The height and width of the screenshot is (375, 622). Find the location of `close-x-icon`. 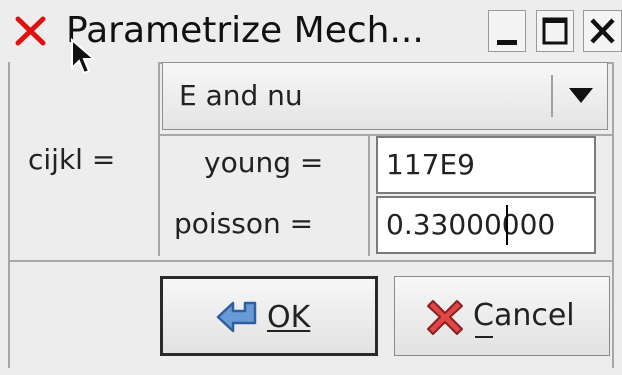

close-x-icon is located at coordinates (30, 31).